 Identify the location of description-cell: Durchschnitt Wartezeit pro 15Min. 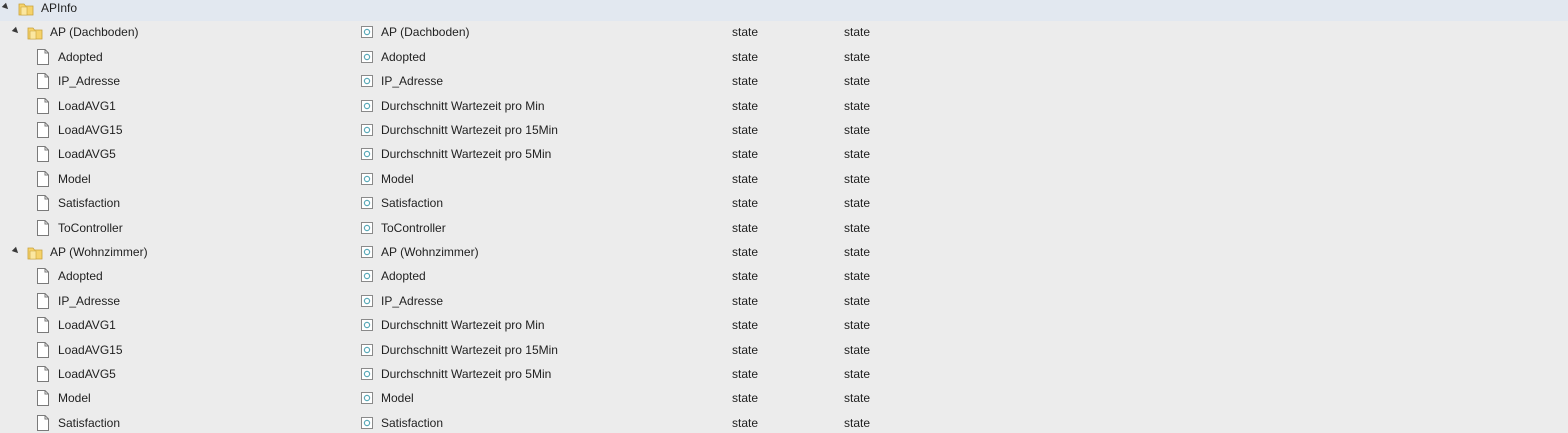
(469, 349).